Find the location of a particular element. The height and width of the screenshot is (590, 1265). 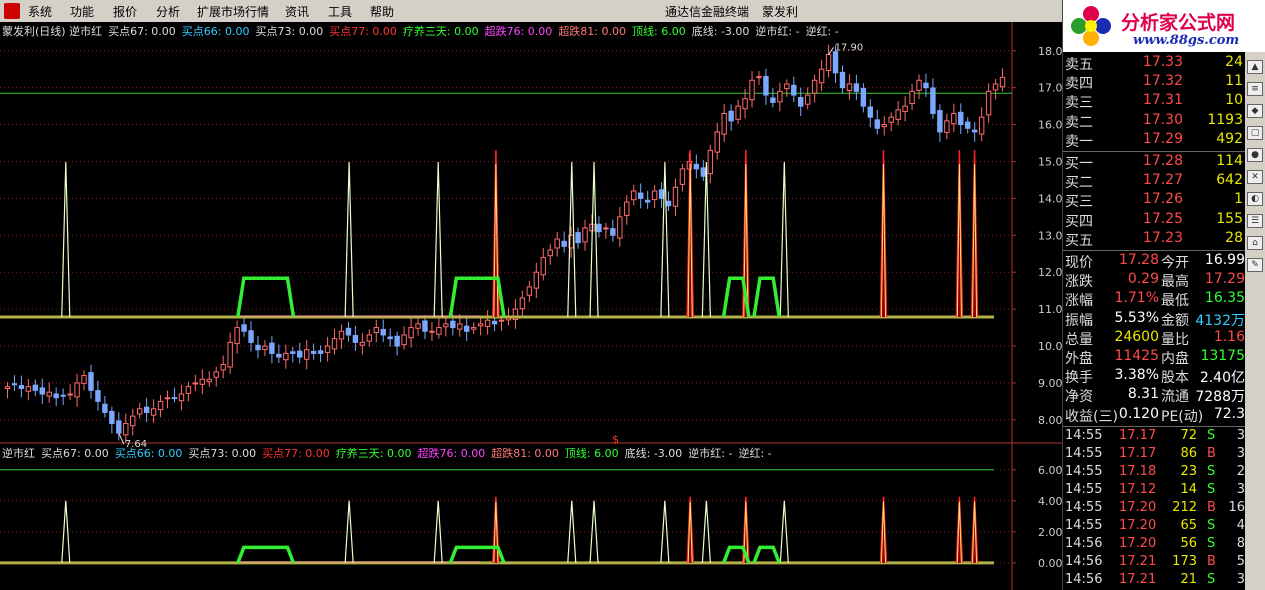

toolbar-icon: ☰ is located at coordinates (1255, 221).